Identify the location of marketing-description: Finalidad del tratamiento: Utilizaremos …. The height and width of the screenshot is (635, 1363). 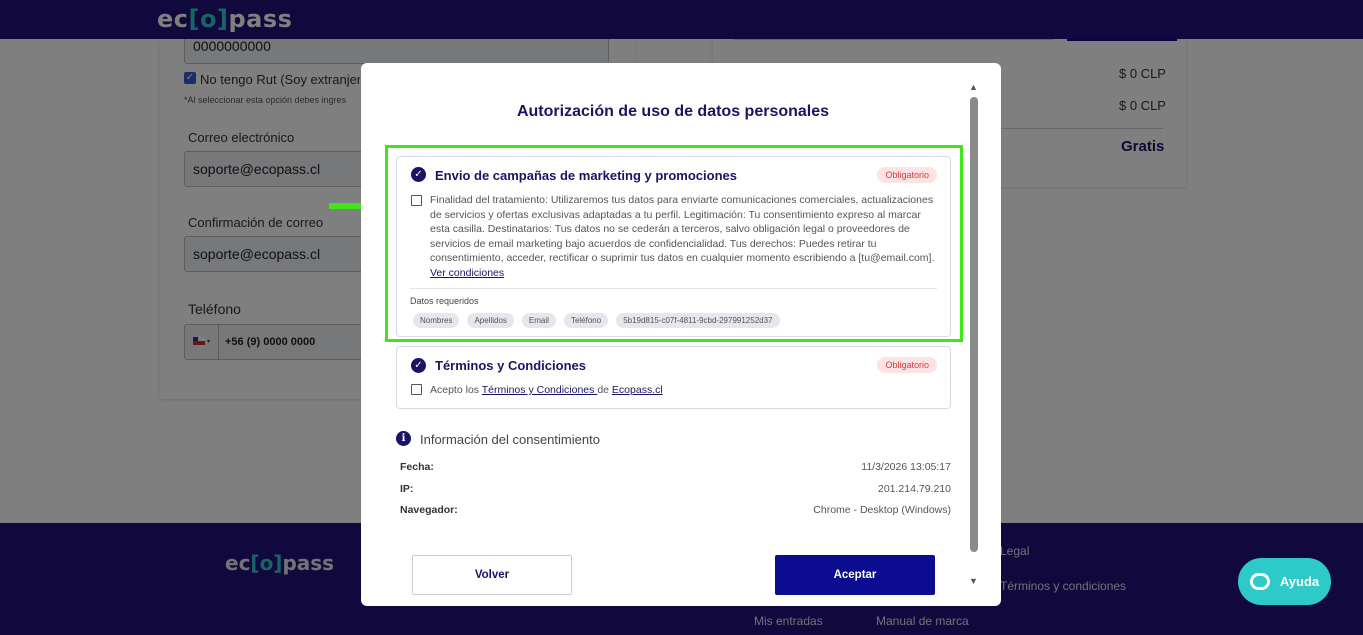
(685, 236).